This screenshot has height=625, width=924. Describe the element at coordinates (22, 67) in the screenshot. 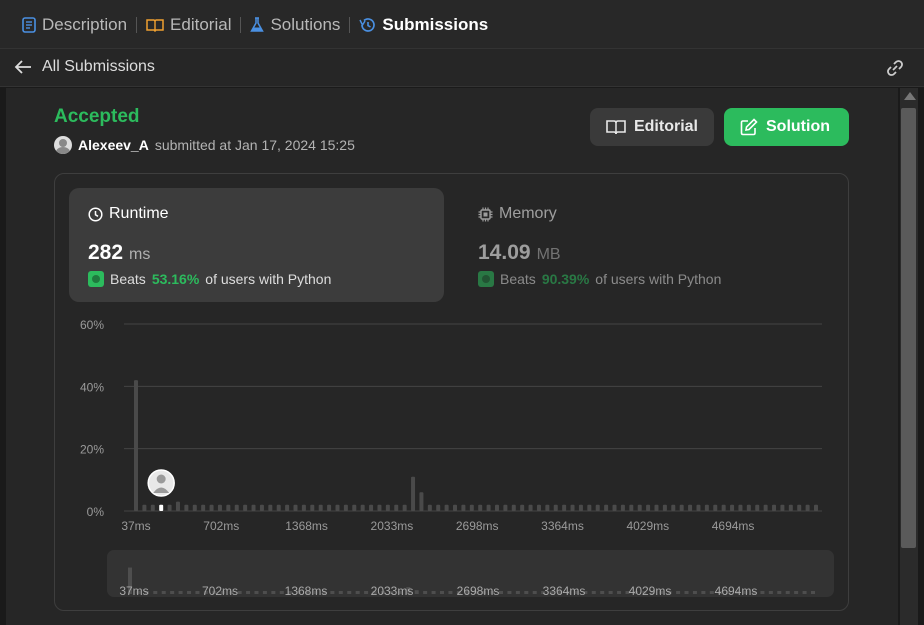

I see `arrow-left-icon` at that location.